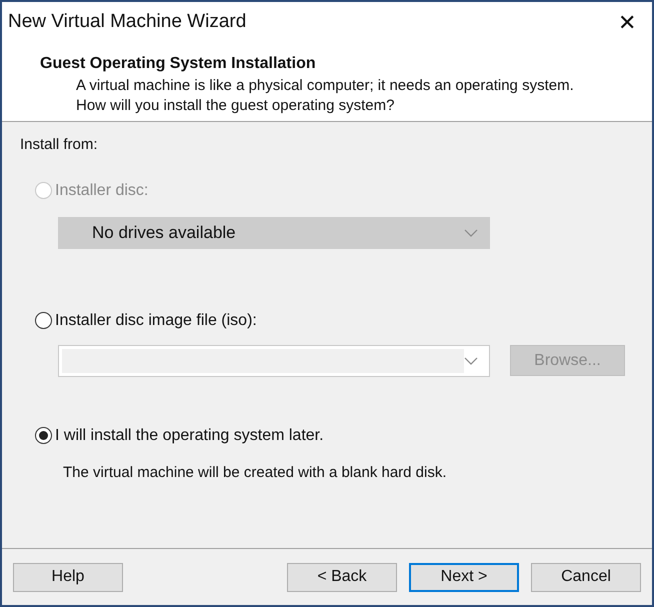  What do you see at coordinates (189, 436) in the screenshot?
I see `option-label: I will install the operating system later.` at bounding box center [189, 436].